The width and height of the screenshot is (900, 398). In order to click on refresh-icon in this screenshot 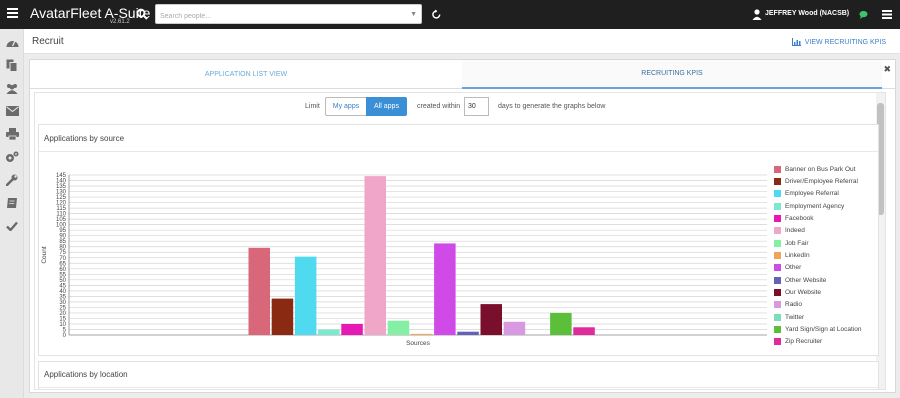, I will do `click(436, 14)`.